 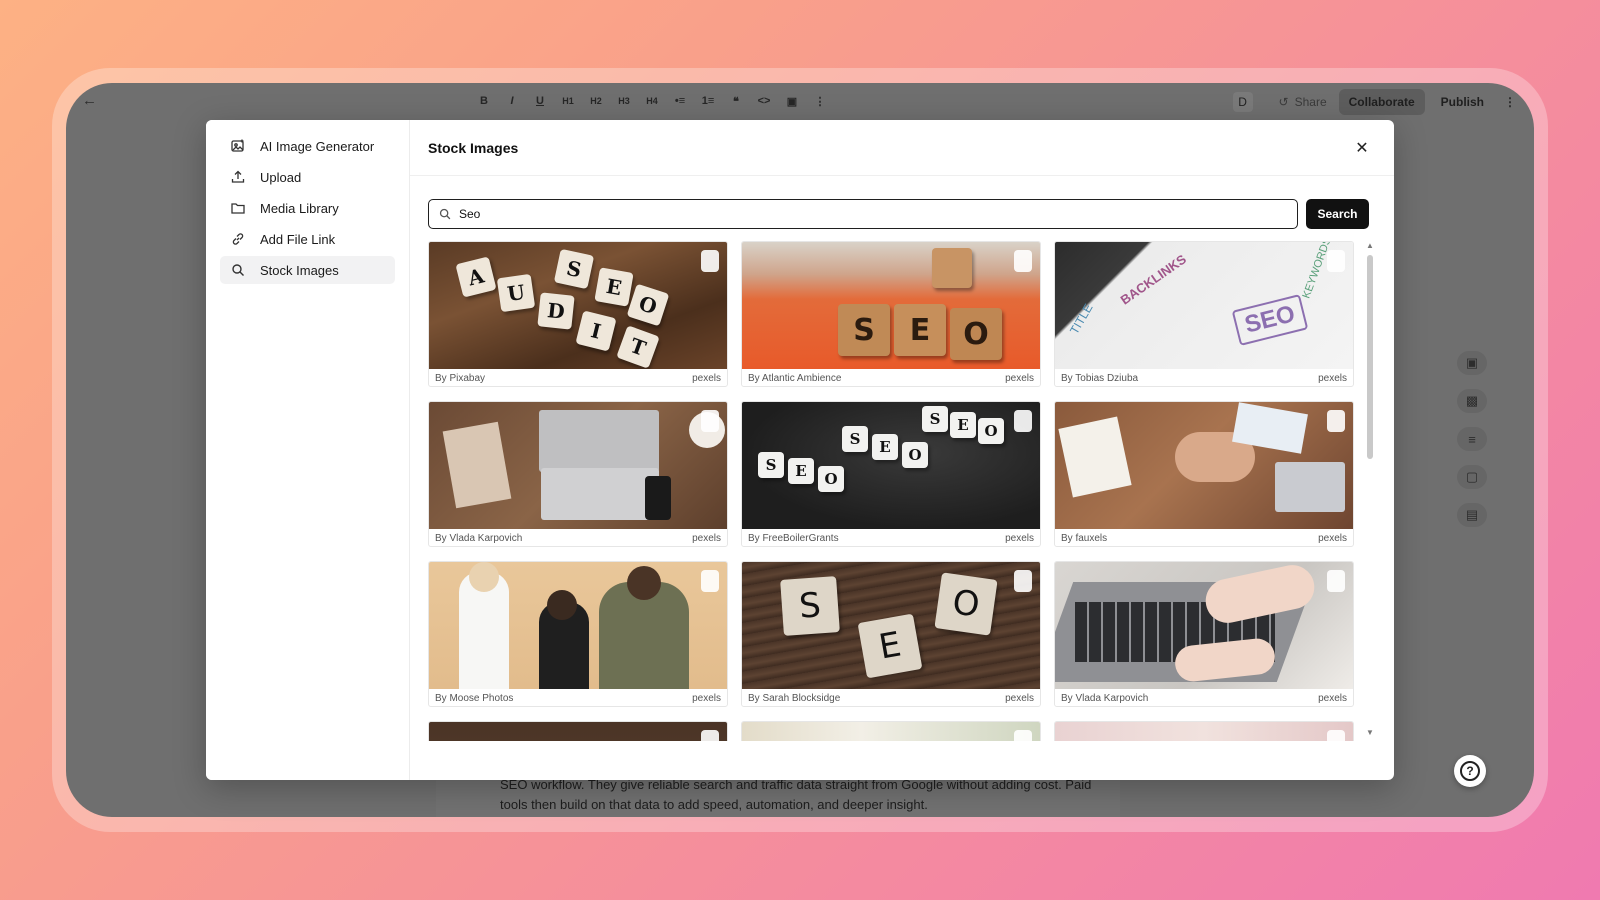 I want to click on analytics-icon: ▩, so click(x=1472, y=401).